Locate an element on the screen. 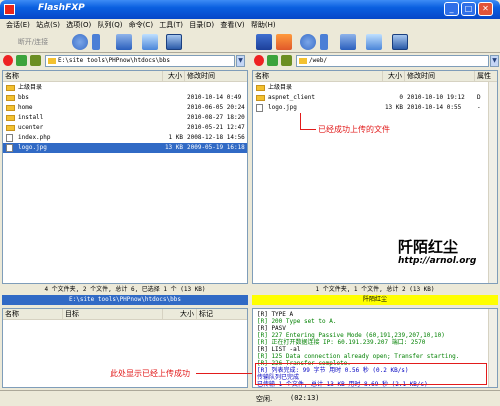  remote-list-header: 名称 大小 修改时间 属性 is located at coordinates (375, 76).